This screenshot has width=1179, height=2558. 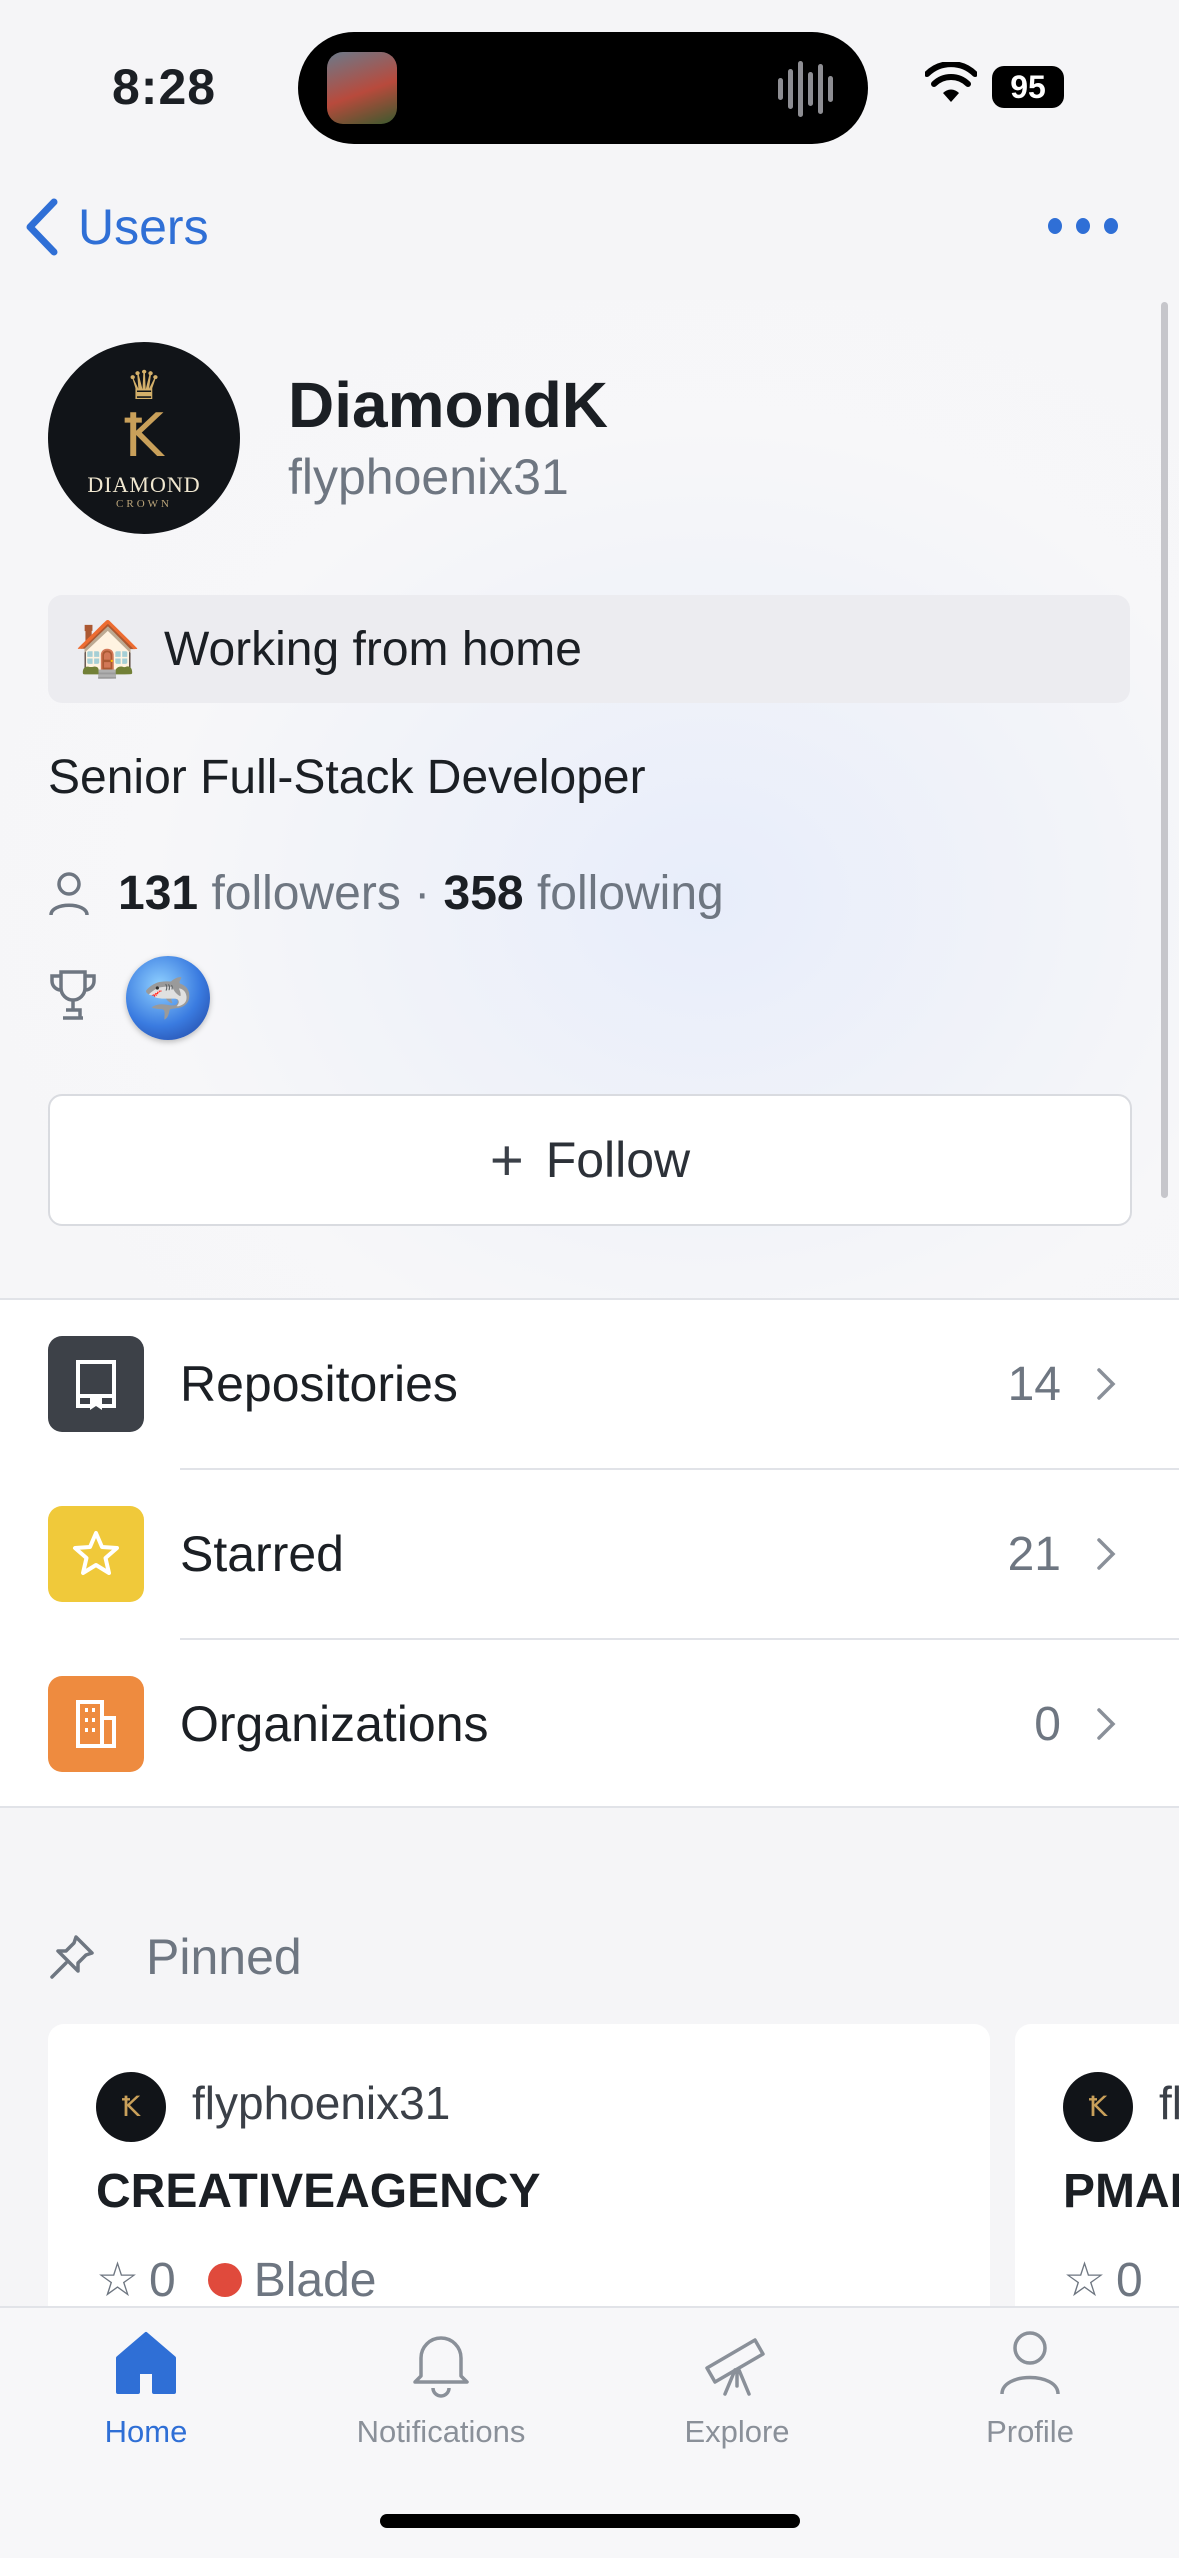 I want to click on organization-icon, so click(x=96, y=1724).